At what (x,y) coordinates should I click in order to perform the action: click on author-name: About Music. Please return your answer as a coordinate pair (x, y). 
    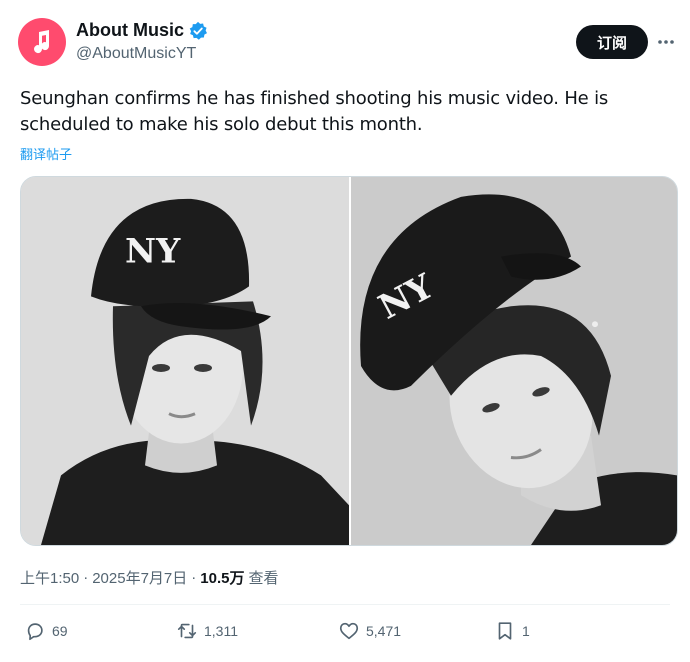
    Looking at the image, I should click on (130, 30).